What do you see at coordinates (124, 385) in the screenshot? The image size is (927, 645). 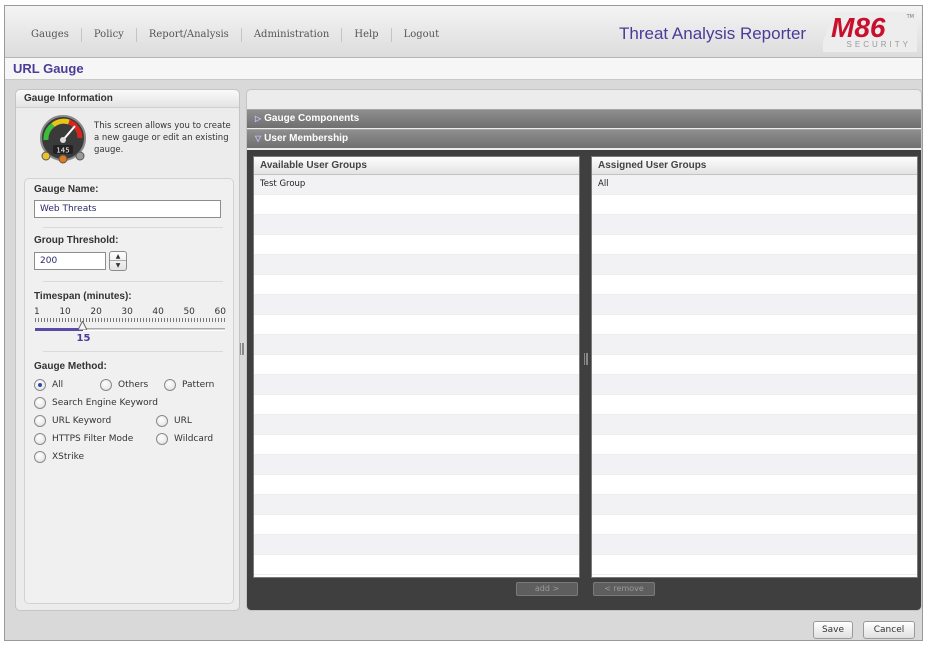 I see `method-others-radio: Others` at bounding box center [124, 385].